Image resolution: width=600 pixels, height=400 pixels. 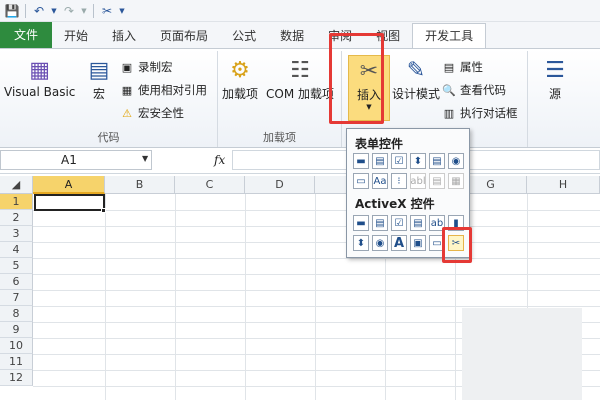 What do you see at coordinates (40, 92) in the screenshot?
I see `visual-basic-label: Visual Basic` at bounding box center [40, 92].